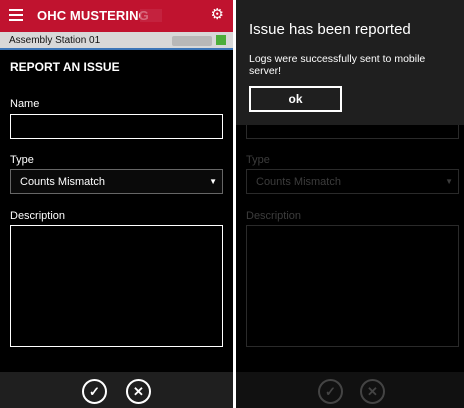 This screenshot has width=464, height=408. I want to click on hamburger-menu-icon, so click(16, 15).